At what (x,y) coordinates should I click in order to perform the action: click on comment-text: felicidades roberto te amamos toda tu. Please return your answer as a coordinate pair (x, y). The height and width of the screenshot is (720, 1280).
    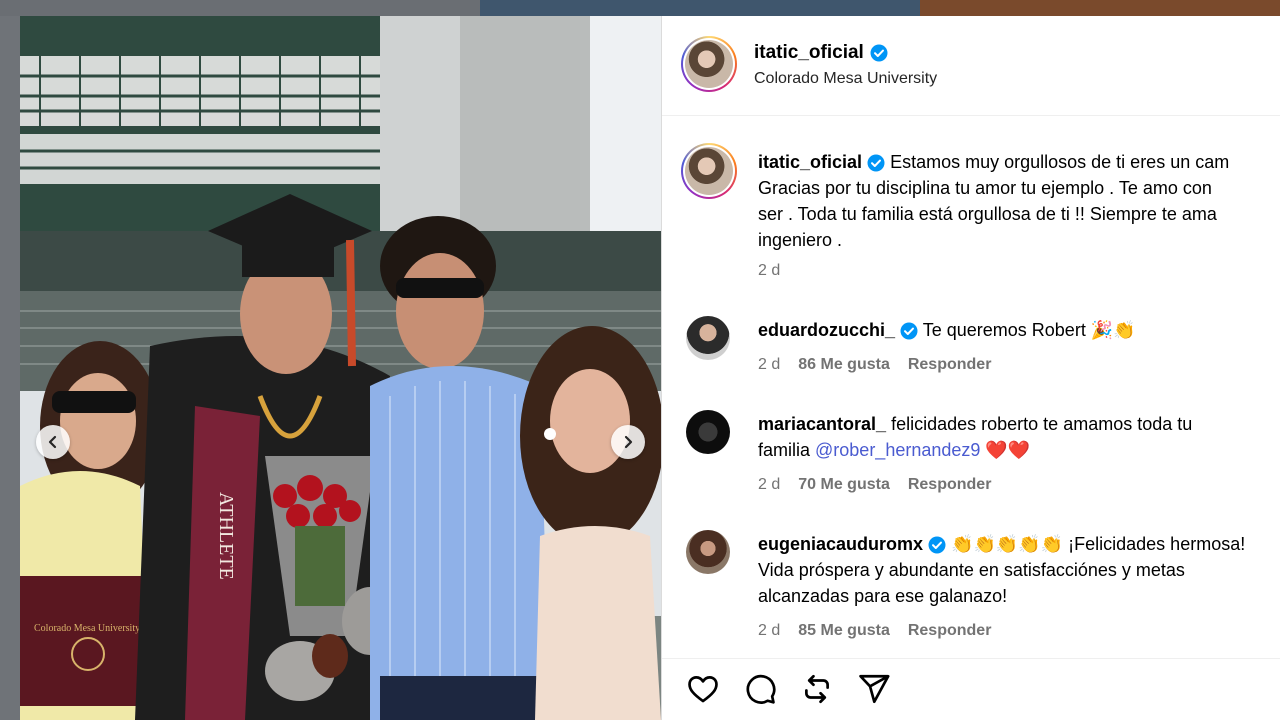
    Looking at the image, I should click on (1042, 424).